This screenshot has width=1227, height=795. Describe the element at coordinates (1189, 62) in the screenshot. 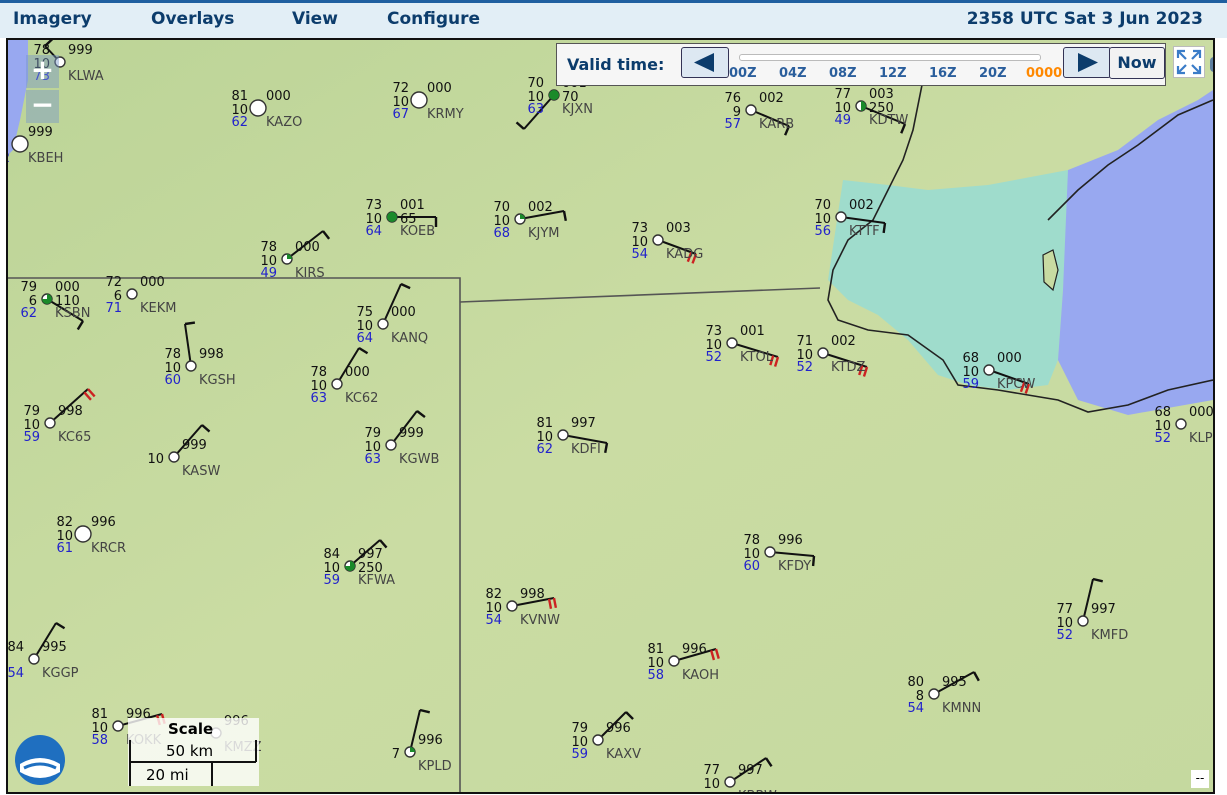

I see `fullscreen-button` at that location.